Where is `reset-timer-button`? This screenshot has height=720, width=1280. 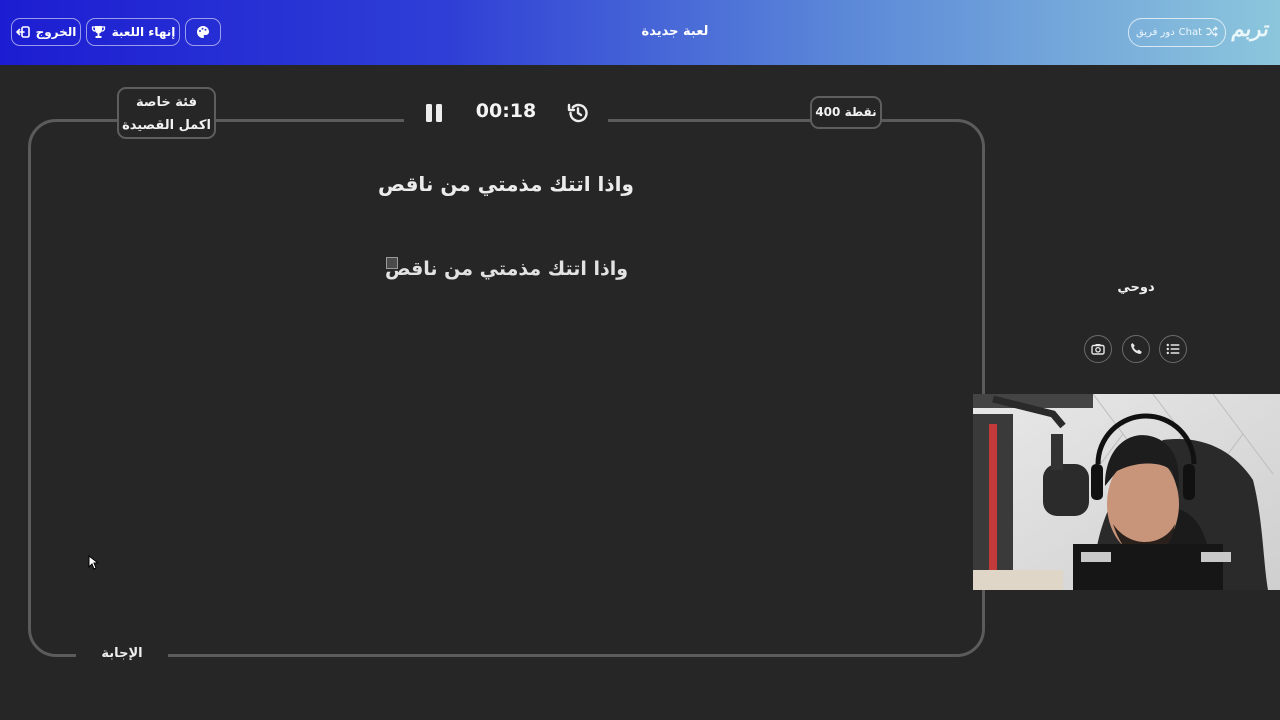
reset-timer-button is located at coordinates (578, 115).